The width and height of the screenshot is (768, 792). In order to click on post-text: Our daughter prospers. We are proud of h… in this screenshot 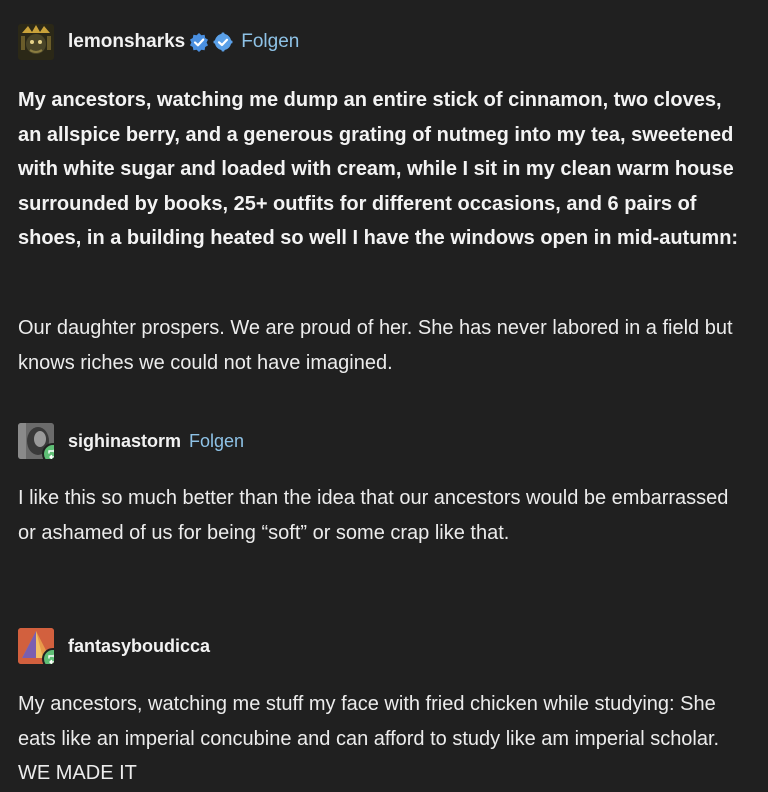, I will do `click(375, 345)`.